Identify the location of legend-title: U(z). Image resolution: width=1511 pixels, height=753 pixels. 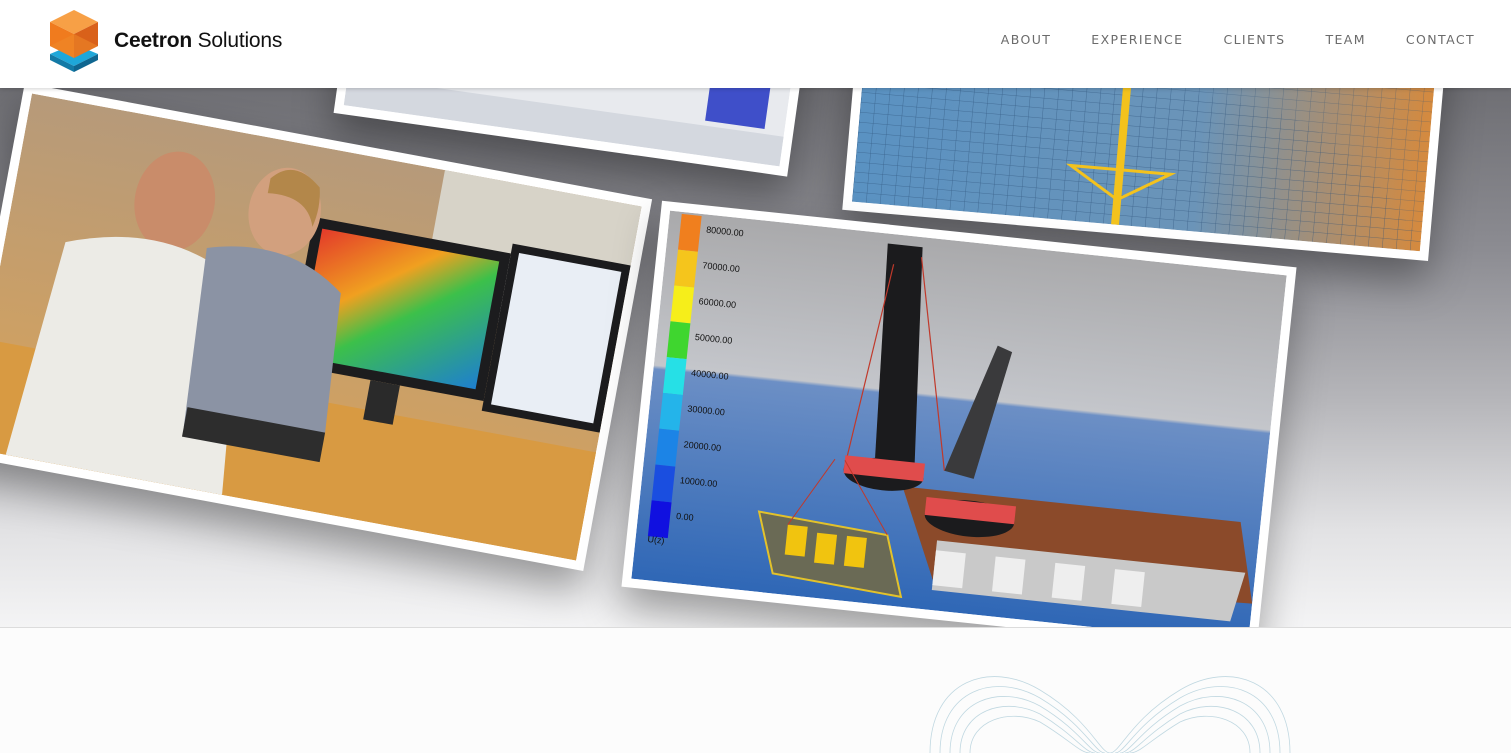
(656, 540).